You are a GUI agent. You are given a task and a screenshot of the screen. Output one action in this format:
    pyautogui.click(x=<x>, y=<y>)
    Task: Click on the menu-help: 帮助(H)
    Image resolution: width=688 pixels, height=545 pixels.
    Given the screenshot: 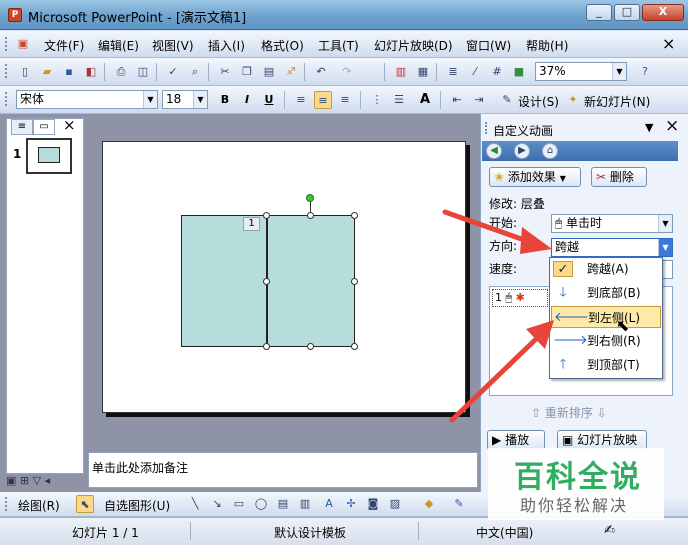 What is the action you would take?
    pyautogui.click(x=547, y=45)
    